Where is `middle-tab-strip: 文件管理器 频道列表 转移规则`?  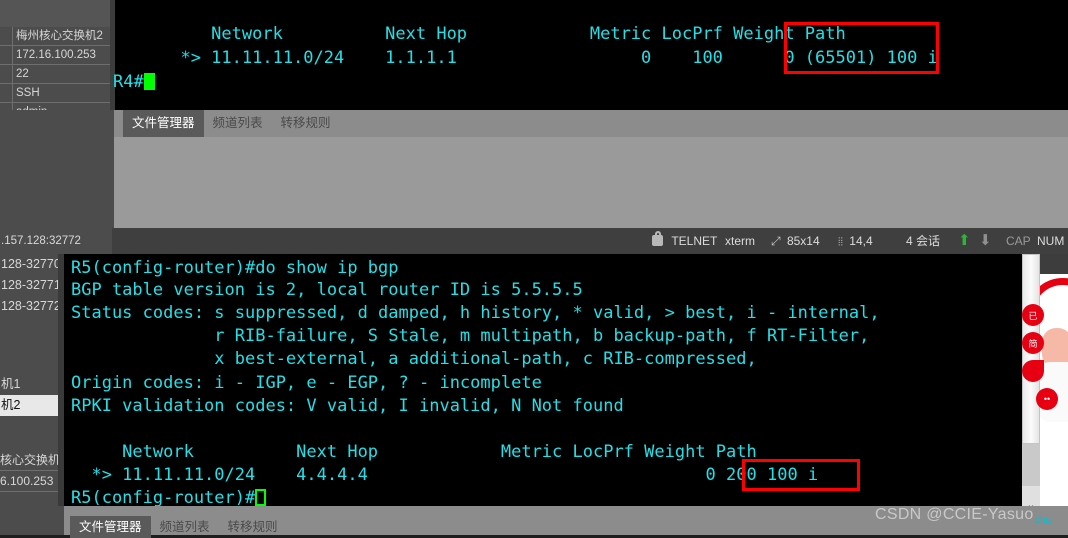
middle-tab-strip: 文件管理器 频道列表 转移规则 is located at coordinates (231, 123).